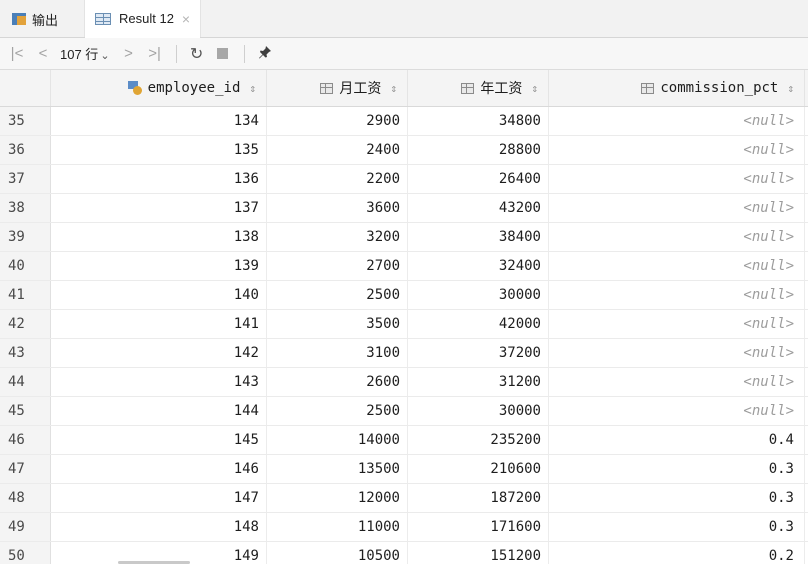  What do you see at coordinates (159, 208) in the screenshot?
I see `cell-employee-id: 137` at bounding box center [159, 208].